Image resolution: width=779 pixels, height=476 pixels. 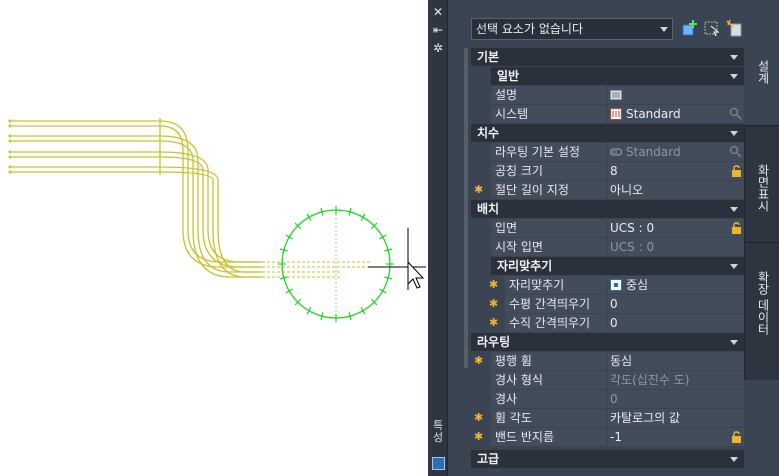 I want to click on row-start-elevation: 시작 입면 UCS : 0, so click(x=608, y=247).